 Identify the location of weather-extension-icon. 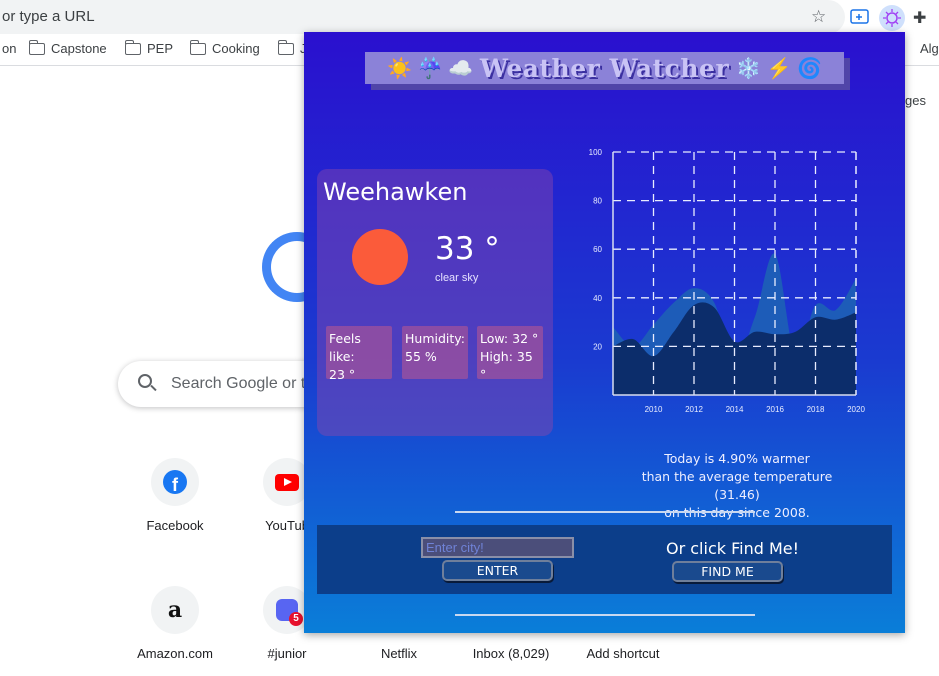
(892, 18).